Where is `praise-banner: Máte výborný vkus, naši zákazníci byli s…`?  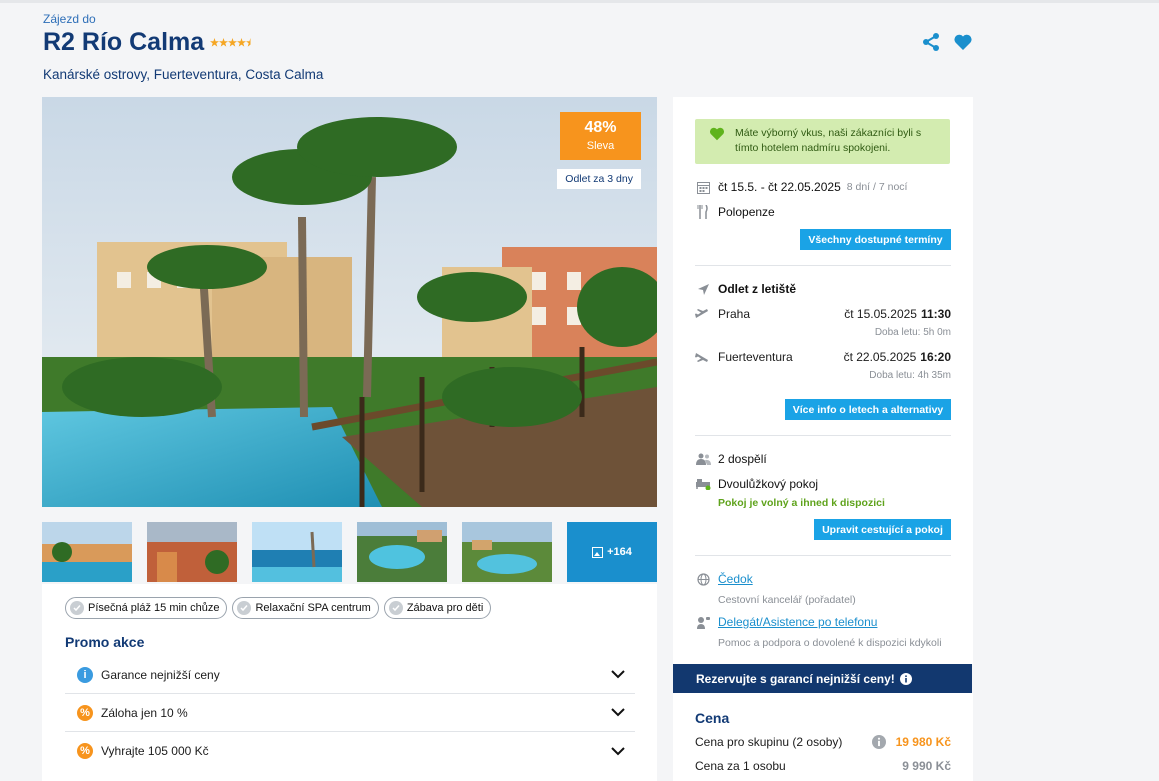
praise-banner: Máte výborný vkus, naši zákazníci byli s… is located at coordinates (822, 141).